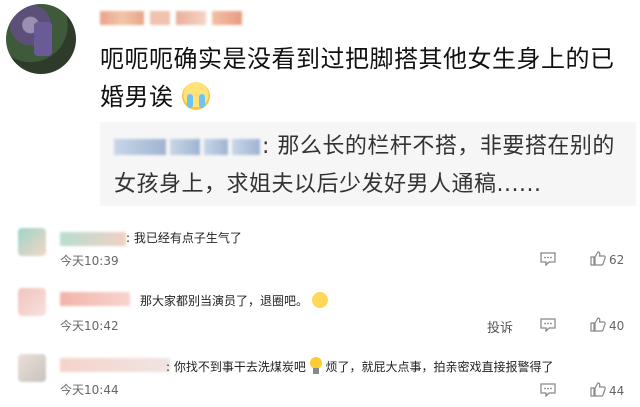  I want to click on reply-text-part1: : 你找不到事干去洗煤炭吧, so click(236, 367).